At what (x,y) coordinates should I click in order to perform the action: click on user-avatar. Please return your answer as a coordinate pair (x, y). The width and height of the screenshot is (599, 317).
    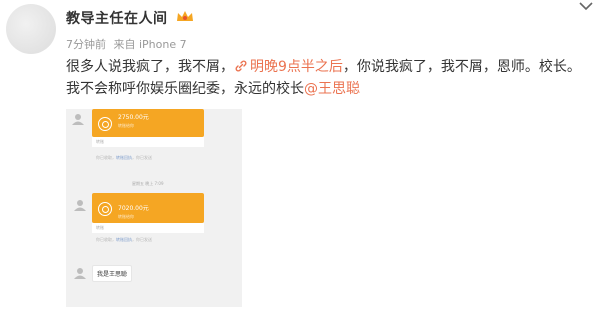
    Looking at the image, I should click on (31, 29).